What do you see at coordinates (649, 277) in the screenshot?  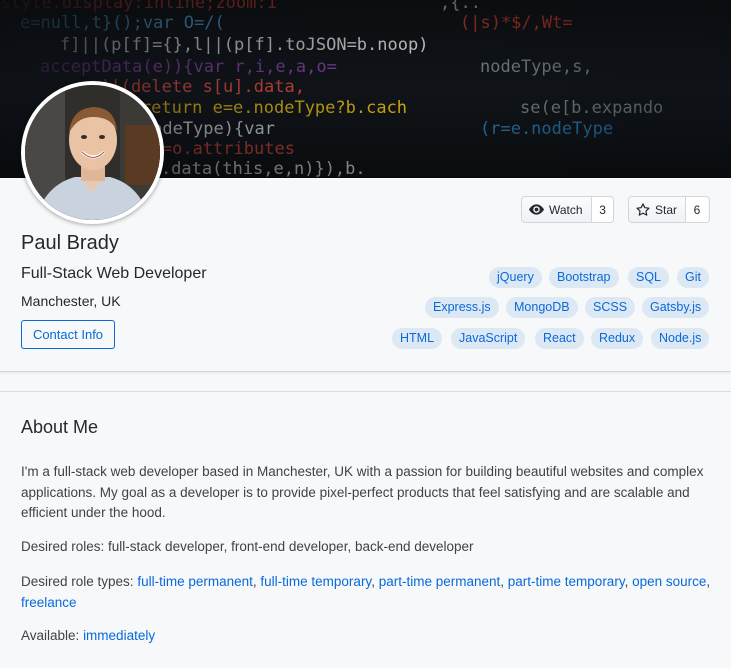 I see `skill-tag: SQL` at bounding box center [649, 277].